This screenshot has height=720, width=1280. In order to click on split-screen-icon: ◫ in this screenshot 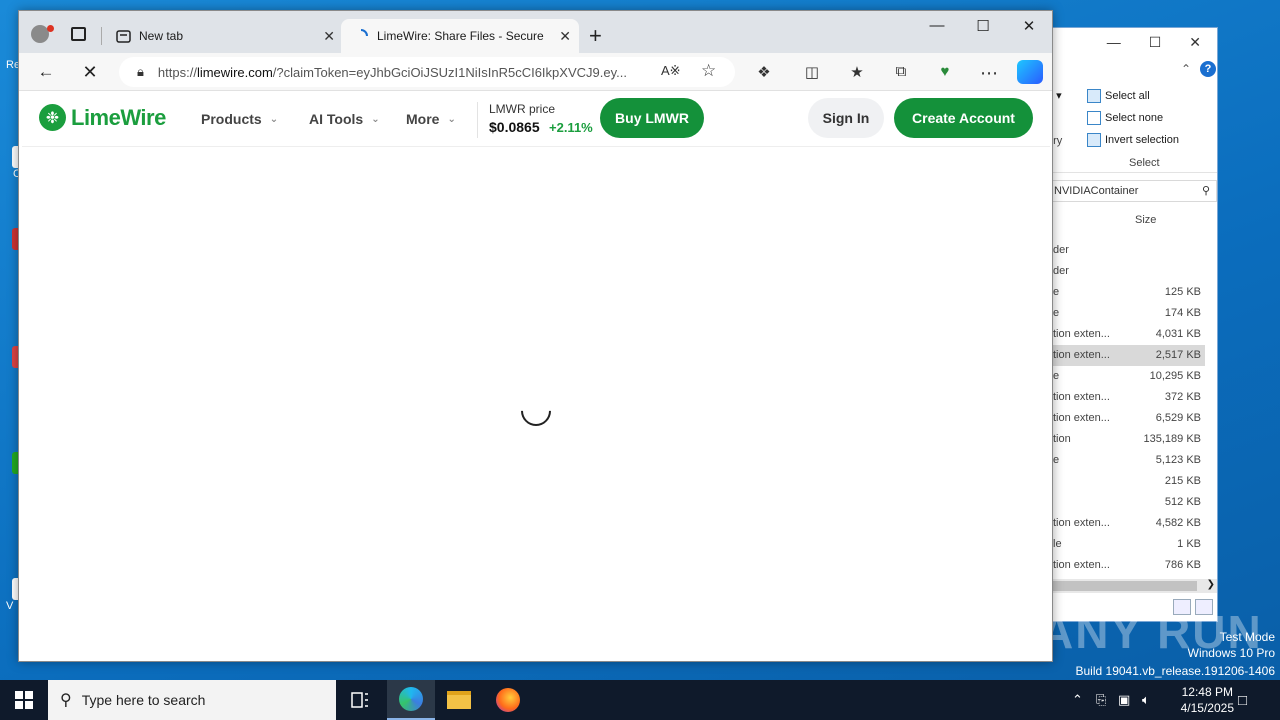, I will do `click(812, 72)`.